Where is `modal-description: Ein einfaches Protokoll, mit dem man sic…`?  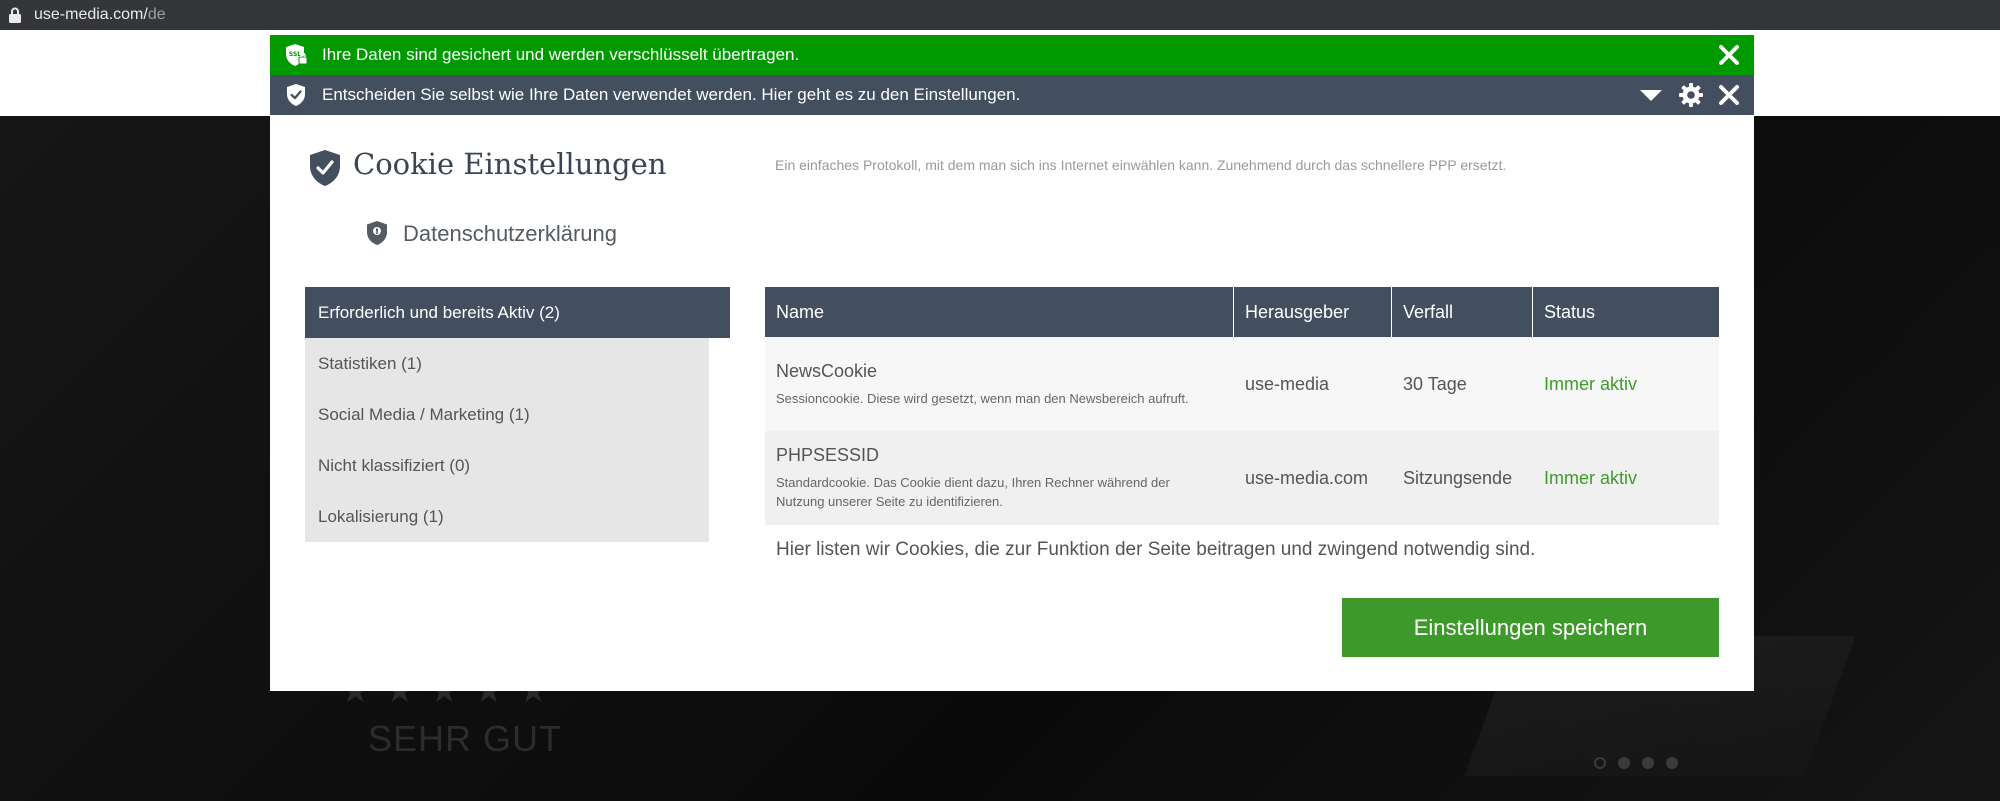
modal-description: Ein einfaches Protokoll, mit dem man sic… is located at coordinates (1141, 165).